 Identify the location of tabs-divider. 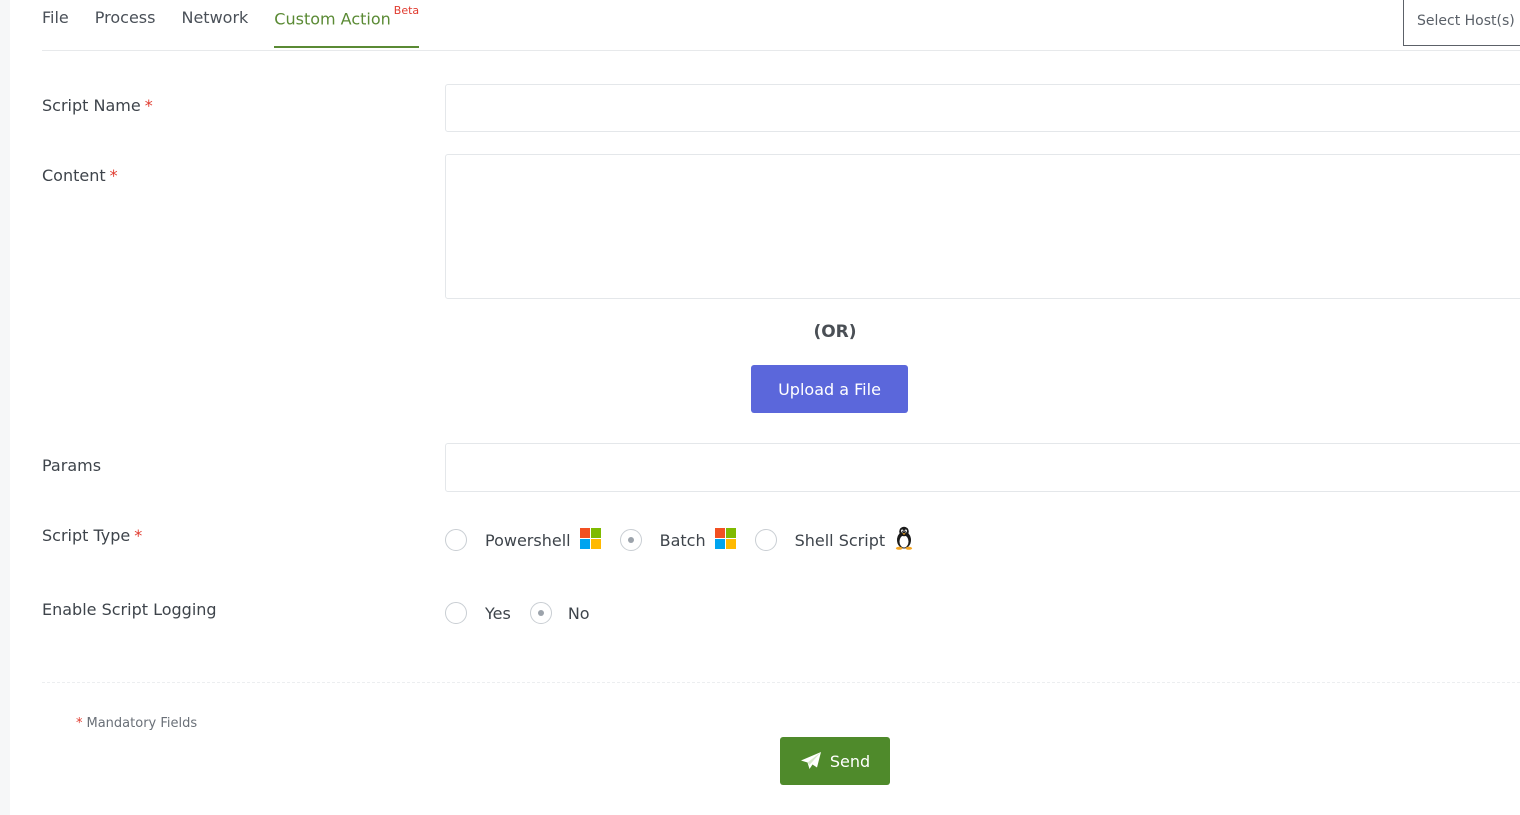
(781, 50).